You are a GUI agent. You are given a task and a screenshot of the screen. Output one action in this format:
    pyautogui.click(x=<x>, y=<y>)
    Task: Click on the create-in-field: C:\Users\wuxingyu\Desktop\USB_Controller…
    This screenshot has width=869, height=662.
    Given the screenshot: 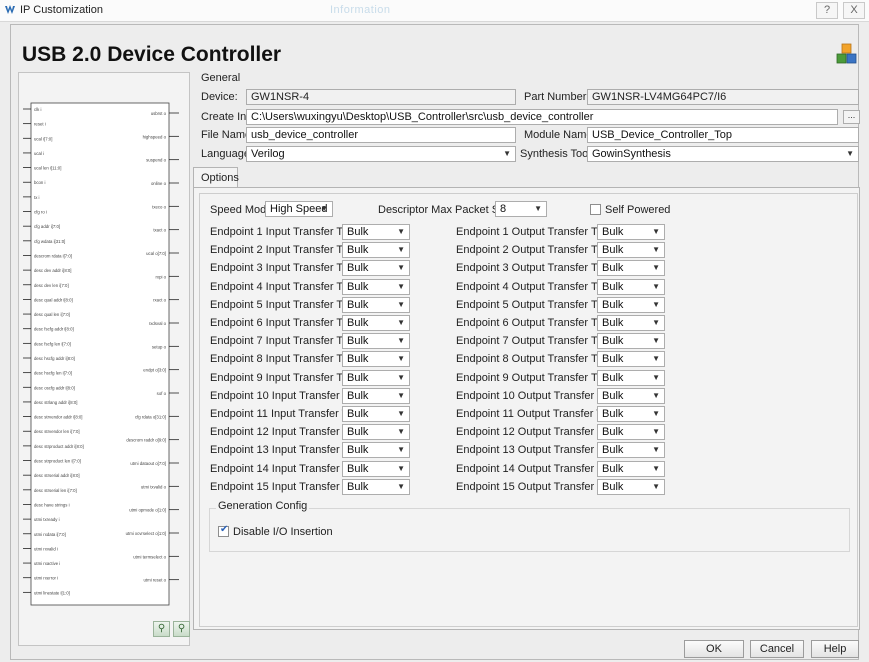 What is the action you would take?
    pyautogui.click(x=542, y=117)
    